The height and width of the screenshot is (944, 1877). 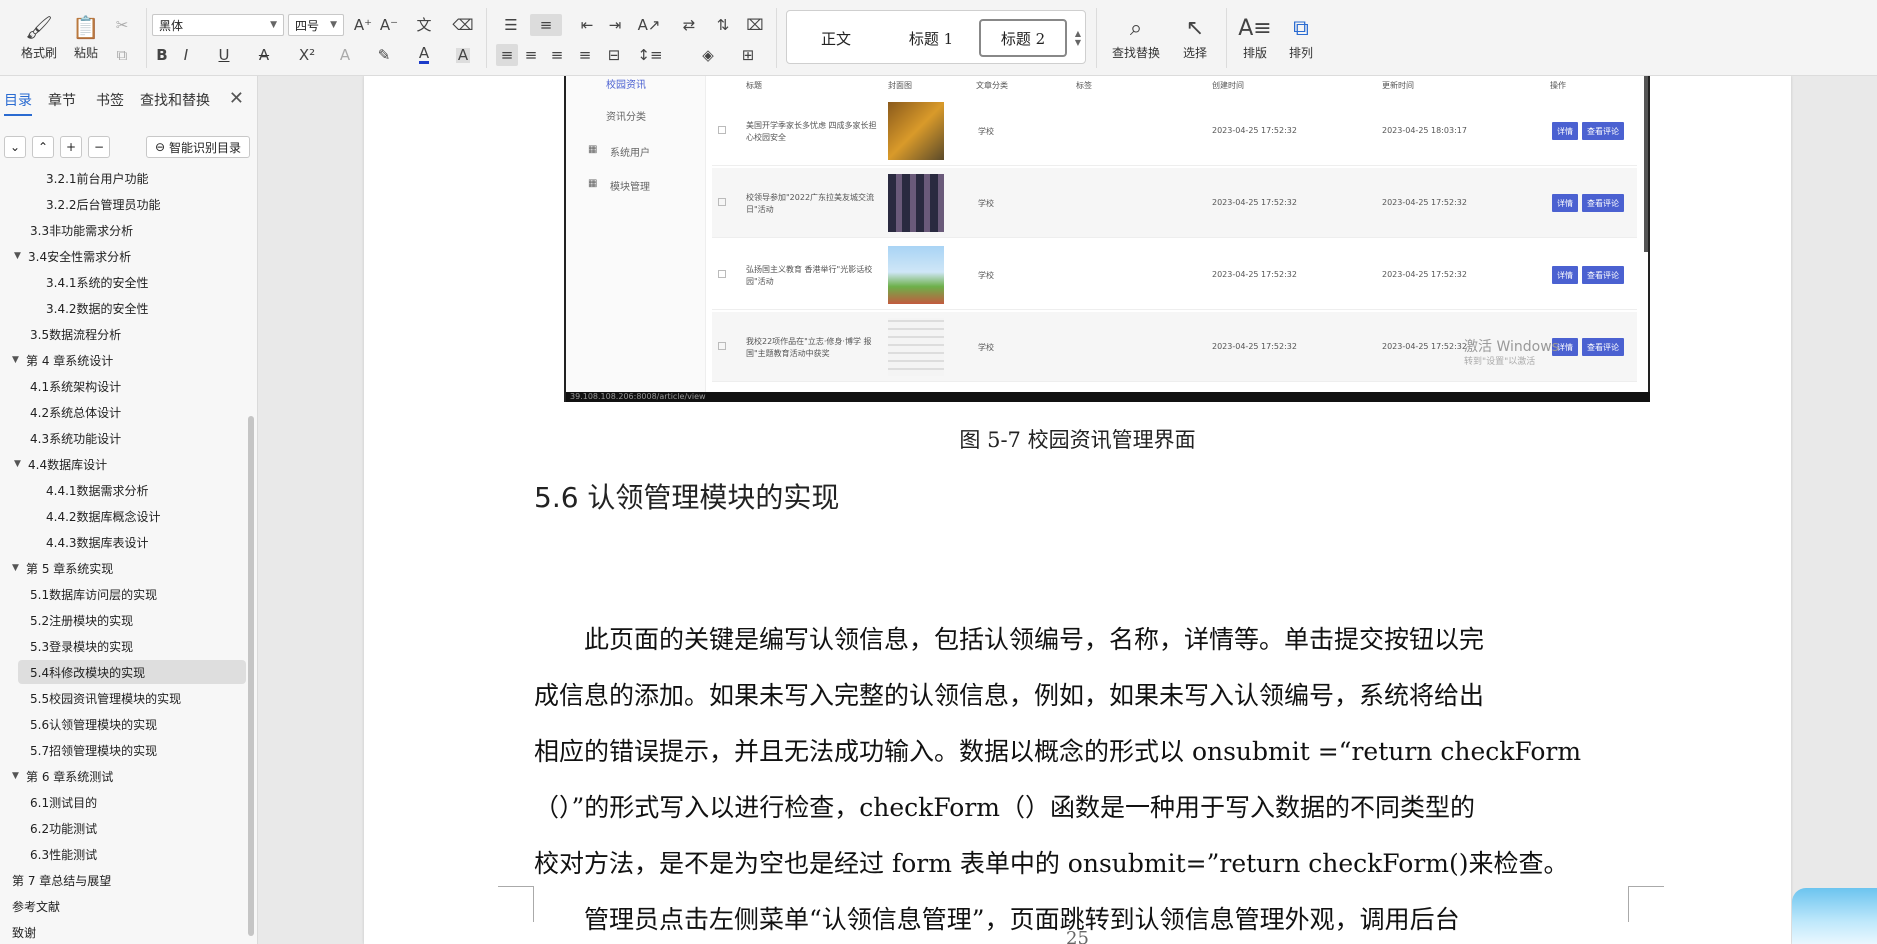 What do you see at coordinates (649, 25) in the screenshot?
I see `text-direction-button: A↗` at bounding box center [649, 25].